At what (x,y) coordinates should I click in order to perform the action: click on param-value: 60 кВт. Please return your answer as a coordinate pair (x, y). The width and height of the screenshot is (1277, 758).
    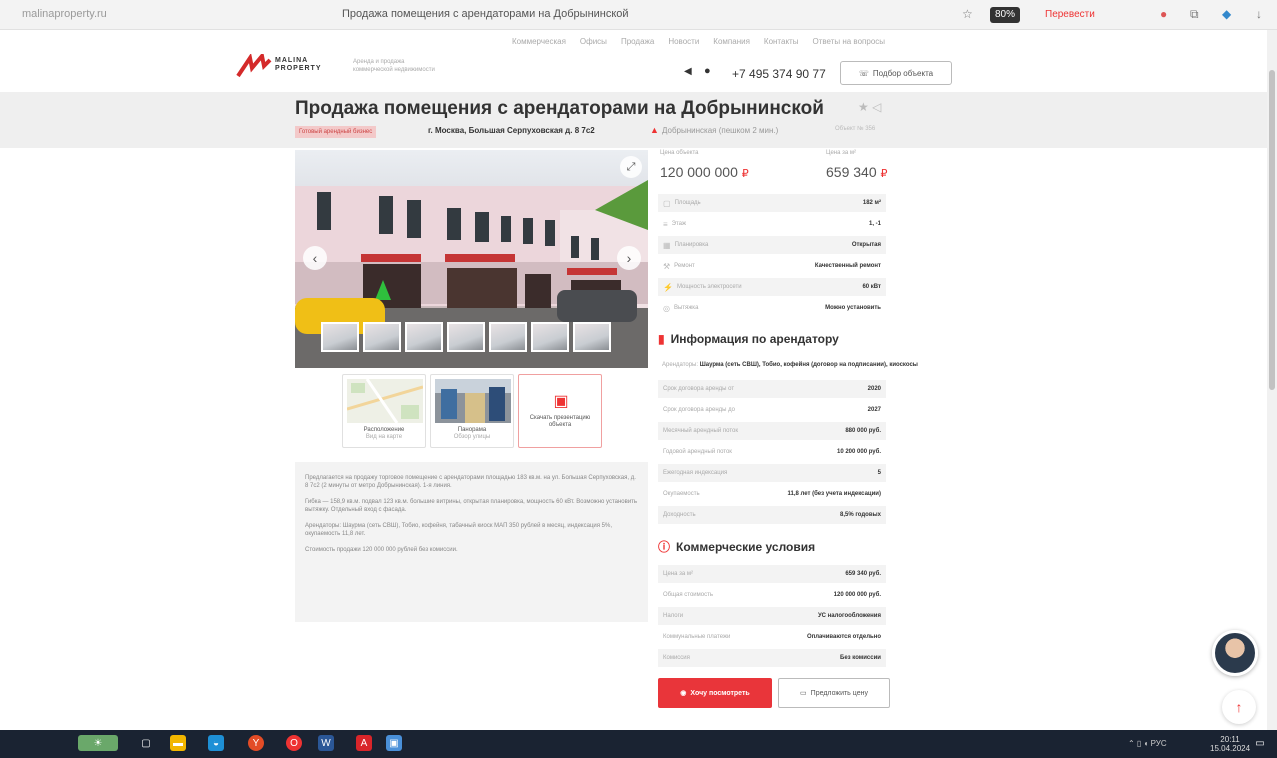
    Looking at the image, I should click on (871, 287).